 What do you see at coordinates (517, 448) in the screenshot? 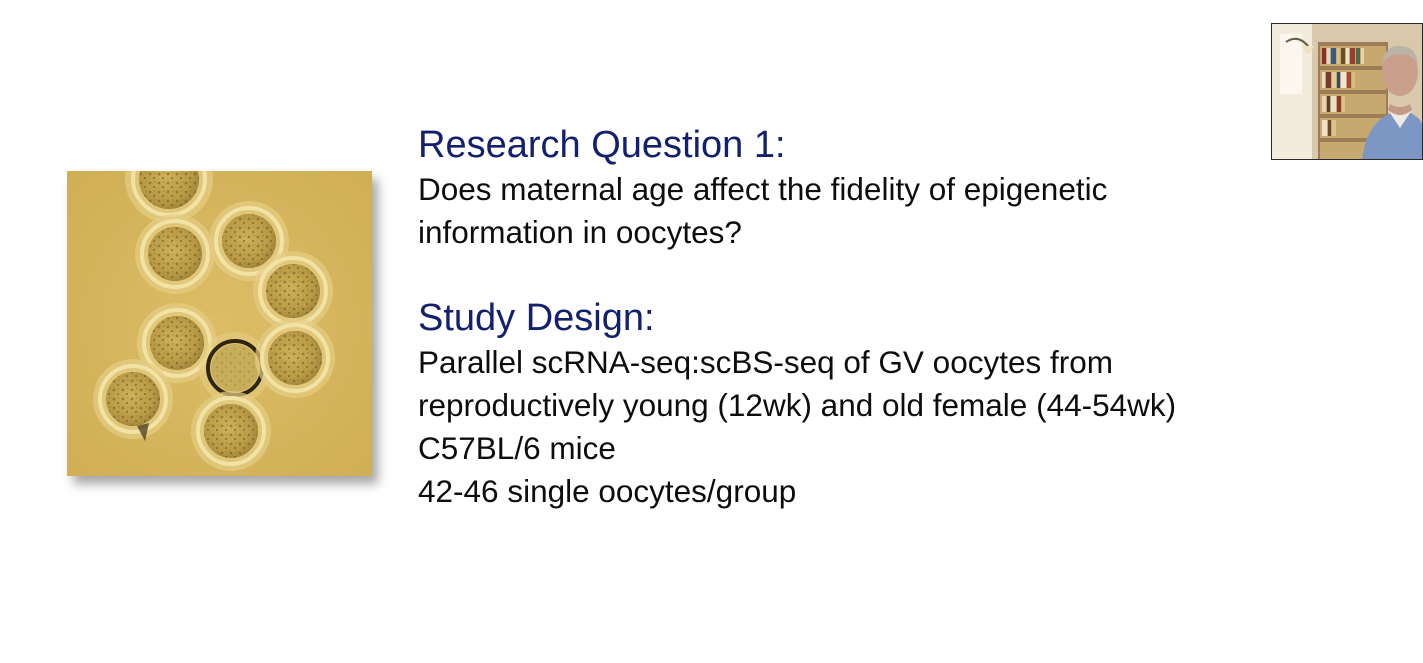
I see `study-design-line-3: C57BL/6 mice` at bounding box center [517, 448].